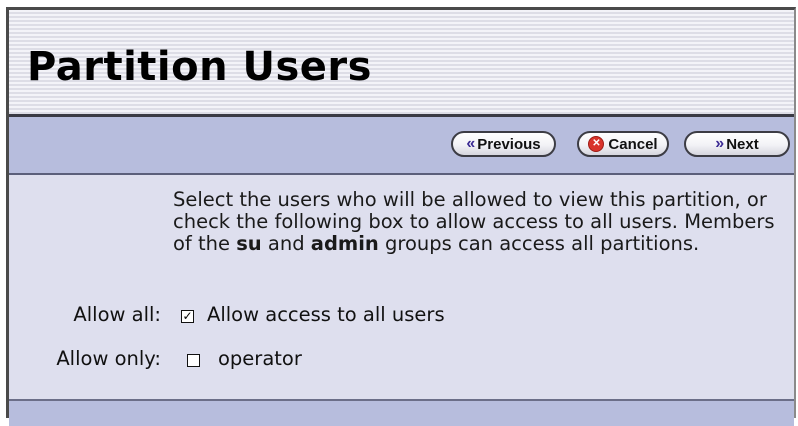  Describe the element at coordinates (187, 316) in the screenshot. I see `allow-all-checkbox: ✓` at that location.